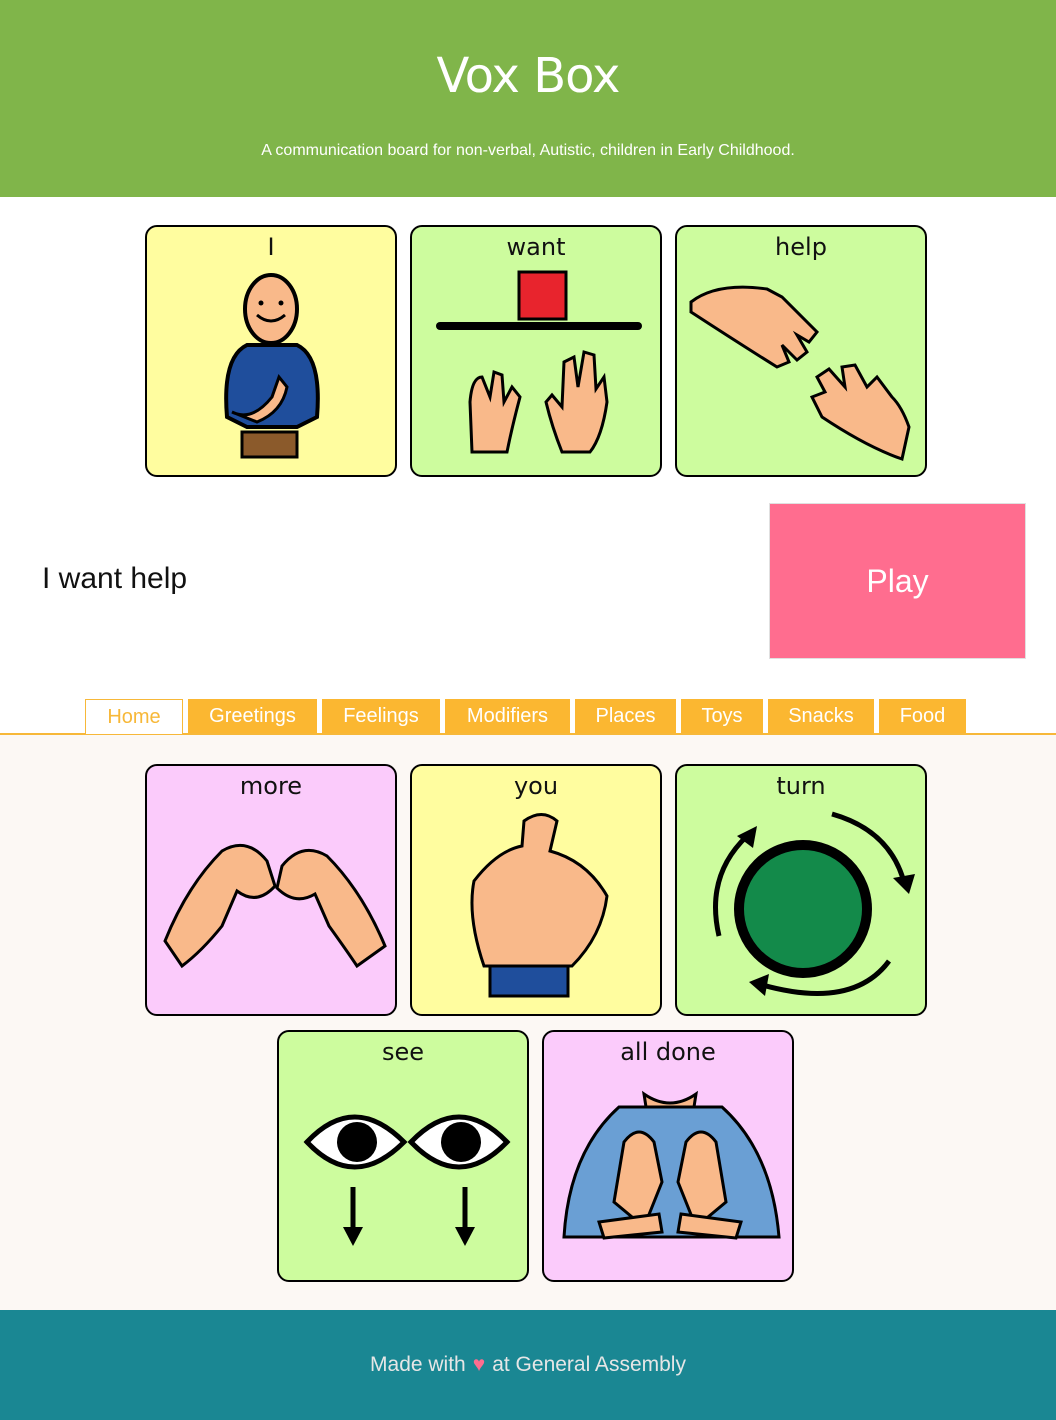 The image size is (1056, 1420). I want to click on footer-text-before: Made with, so click(418, 1364).